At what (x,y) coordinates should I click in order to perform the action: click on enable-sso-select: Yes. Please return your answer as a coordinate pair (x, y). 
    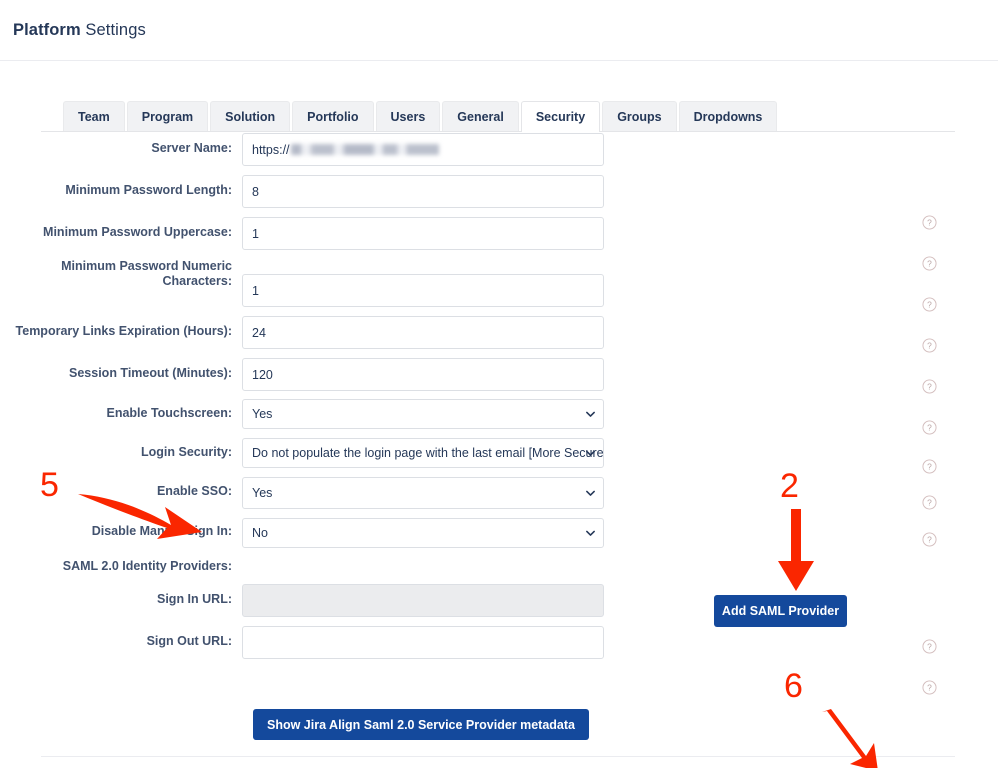
    Looking at the image, I should click on (423, 493).